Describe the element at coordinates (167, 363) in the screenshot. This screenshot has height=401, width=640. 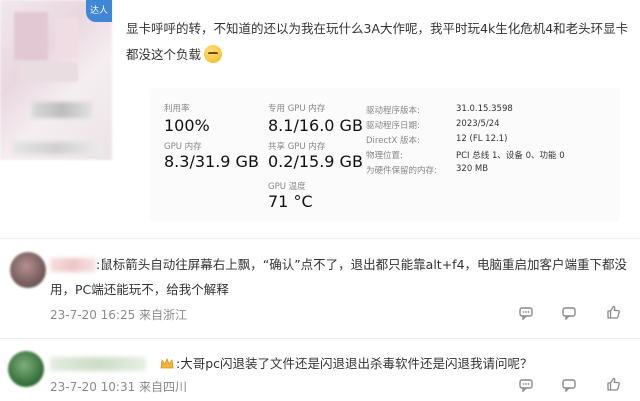
I see `crown-icon` at that location.